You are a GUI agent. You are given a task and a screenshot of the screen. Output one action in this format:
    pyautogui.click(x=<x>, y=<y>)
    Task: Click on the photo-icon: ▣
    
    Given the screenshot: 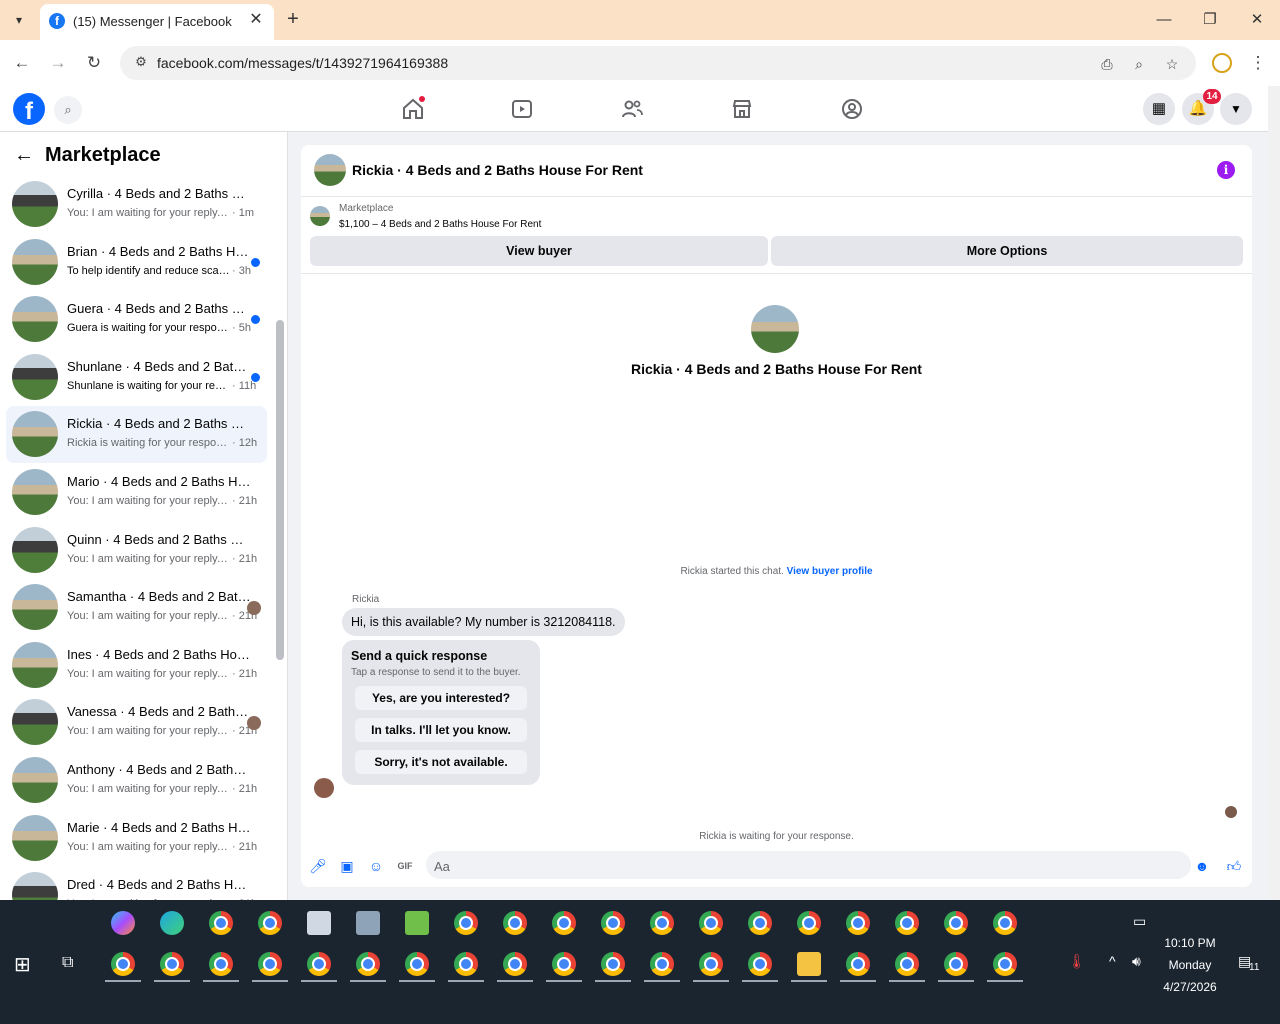 What is the action you would take?
    pyautogui.click(x=347, y=866)
    